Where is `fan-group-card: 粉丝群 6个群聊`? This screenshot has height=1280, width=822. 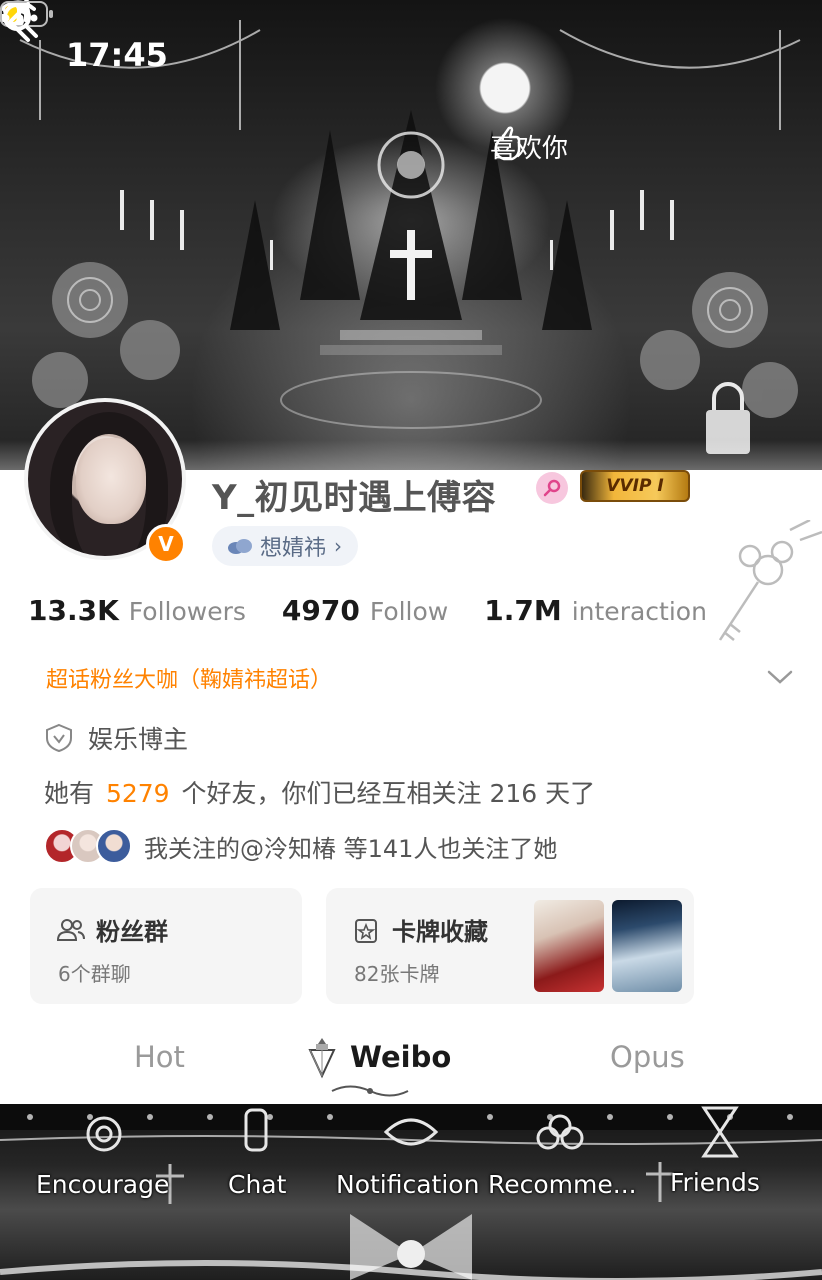
fan-group-card: 粉丝群 6个群聊 is located at coordinates (166, 946).